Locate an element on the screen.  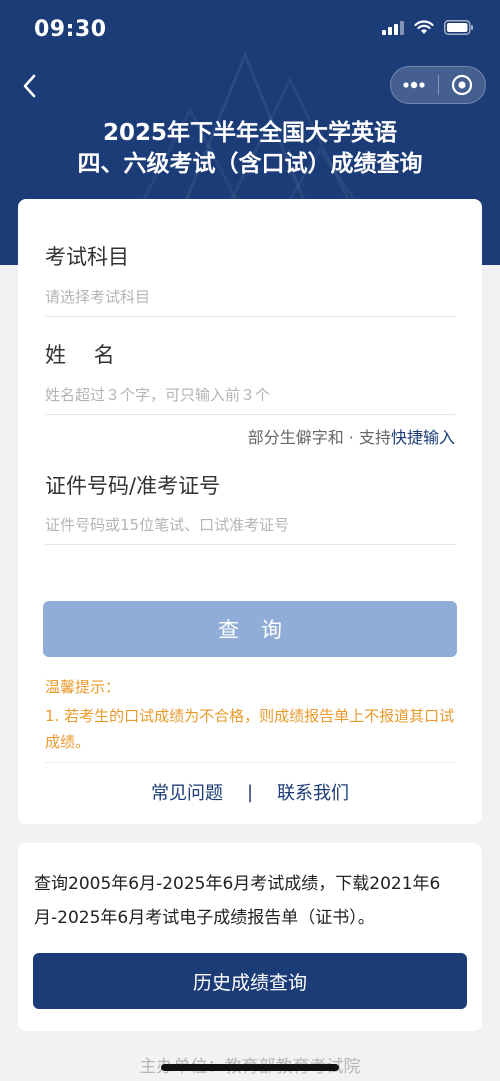
back-icon is located at coordinates (29, 86).